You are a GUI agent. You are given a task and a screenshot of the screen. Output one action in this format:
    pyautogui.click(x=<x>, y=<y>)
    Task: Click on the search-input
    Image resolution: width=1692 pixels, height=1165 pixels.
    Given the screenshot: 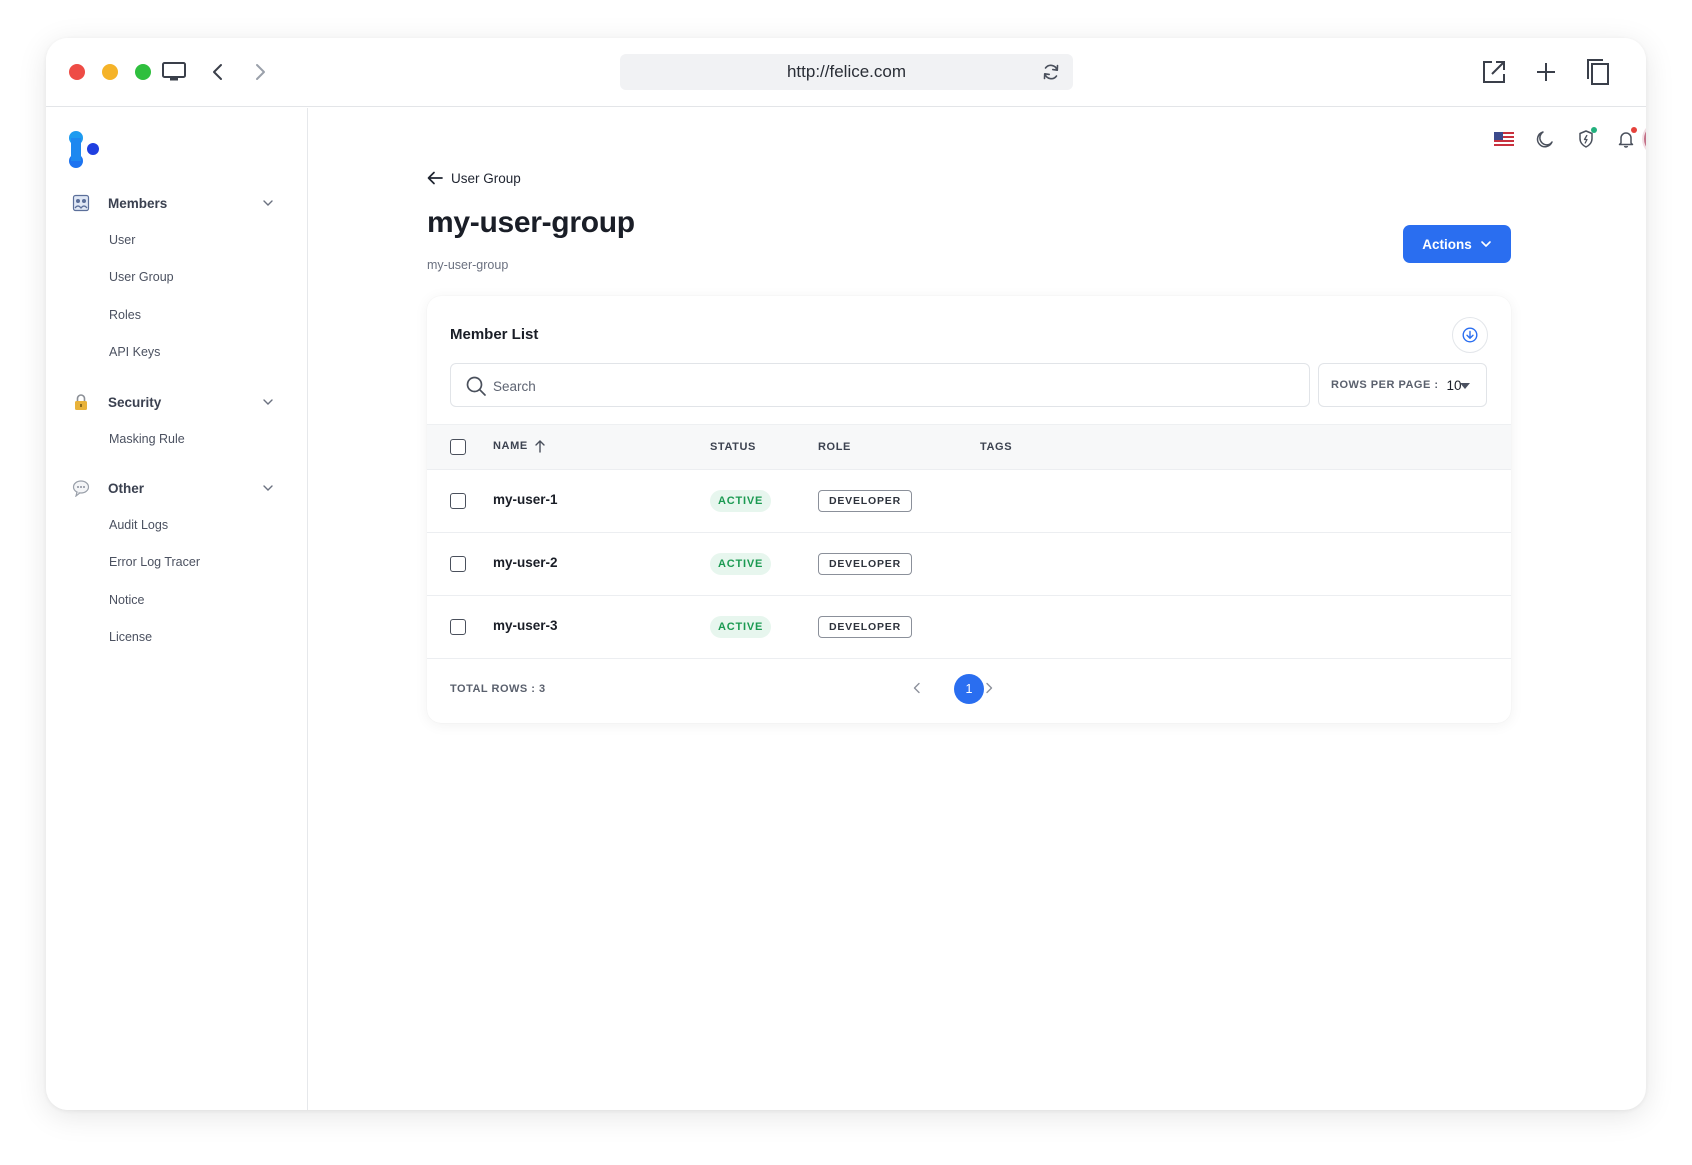 What is the action you would take?
    pyautogui.click(x=883, y=386)
    